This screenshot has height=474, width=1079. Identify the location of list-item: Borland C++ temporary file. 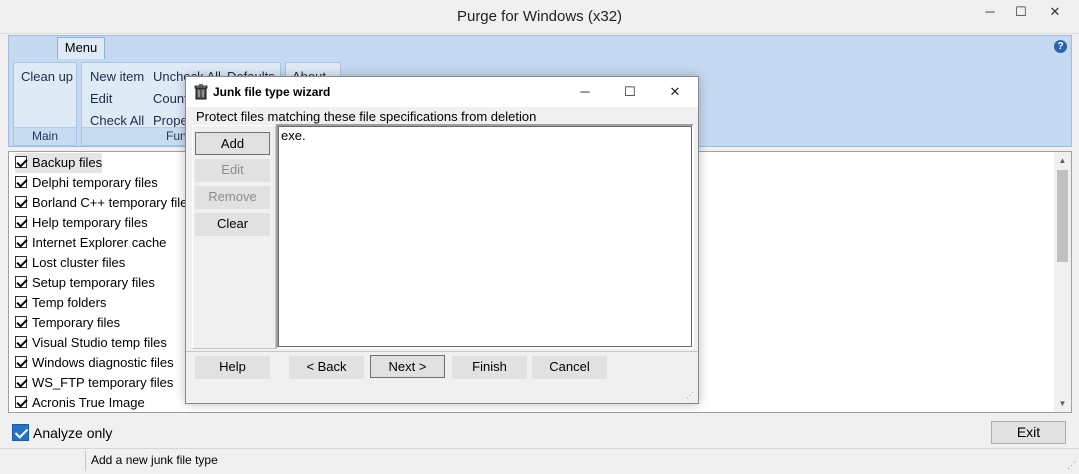
(101, 203).